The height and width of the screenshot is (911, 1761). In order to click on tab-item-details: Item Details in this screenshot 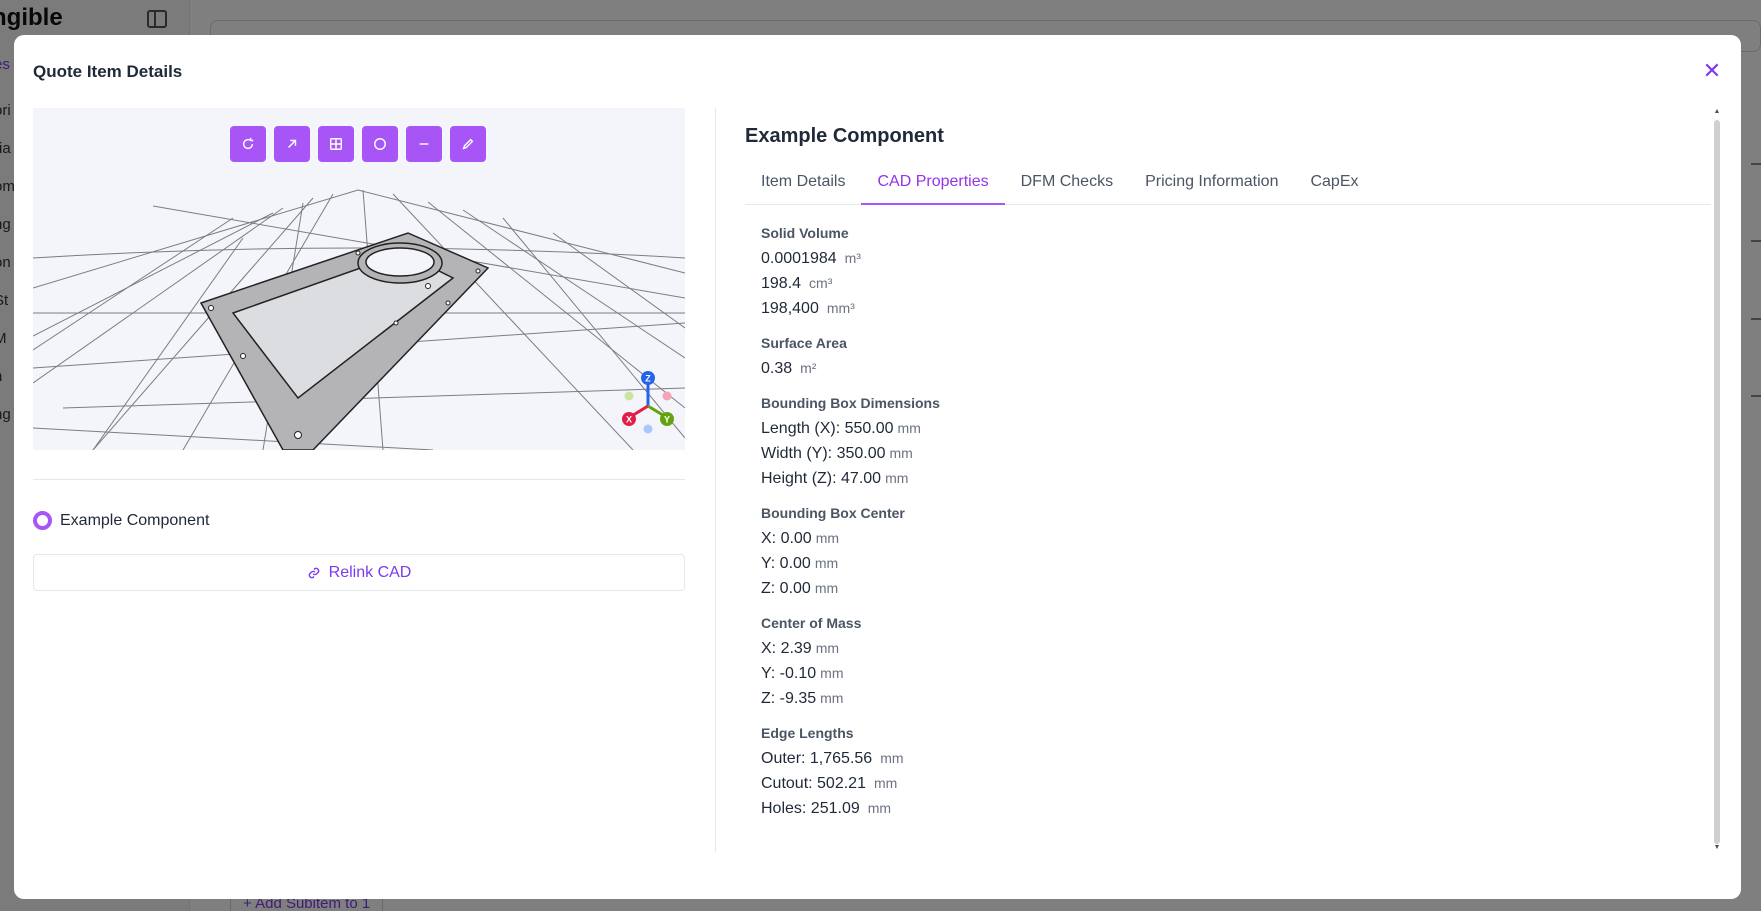, I will do `click(803, 183)`.